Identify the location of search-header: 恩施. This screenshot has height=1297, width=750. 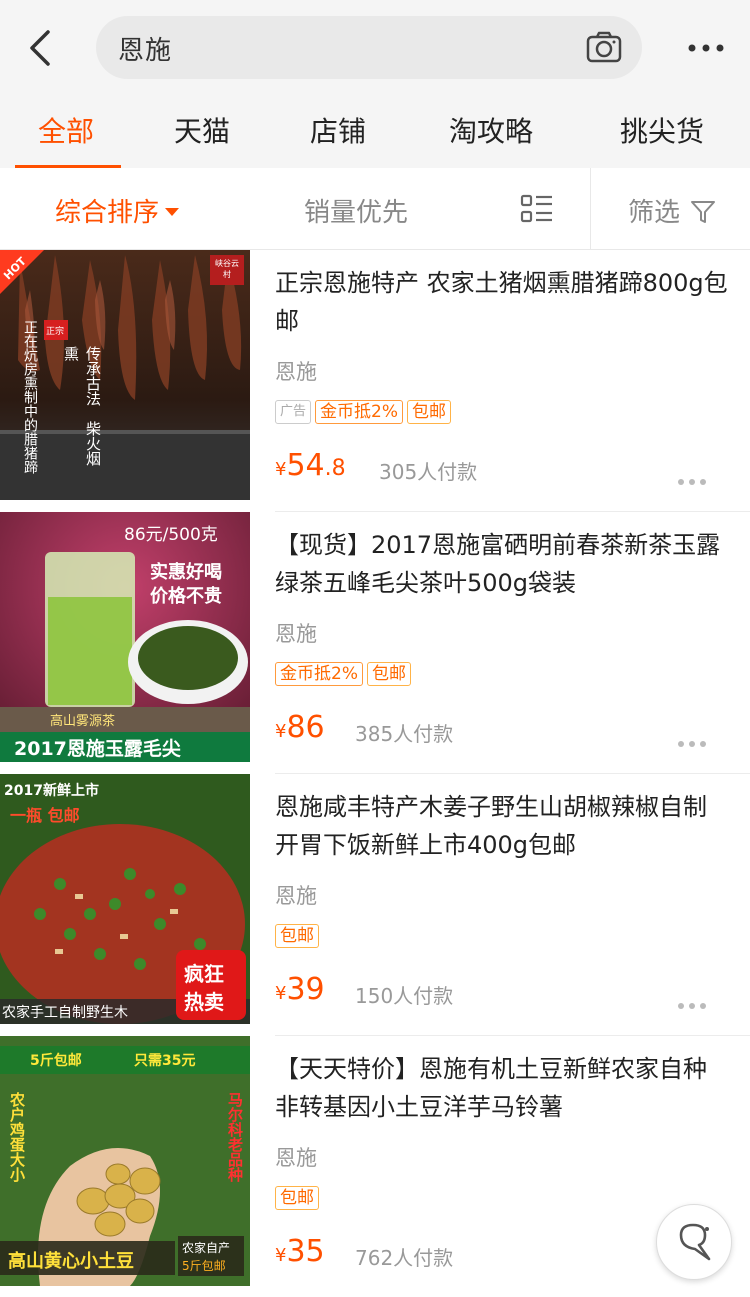
(375, 48).